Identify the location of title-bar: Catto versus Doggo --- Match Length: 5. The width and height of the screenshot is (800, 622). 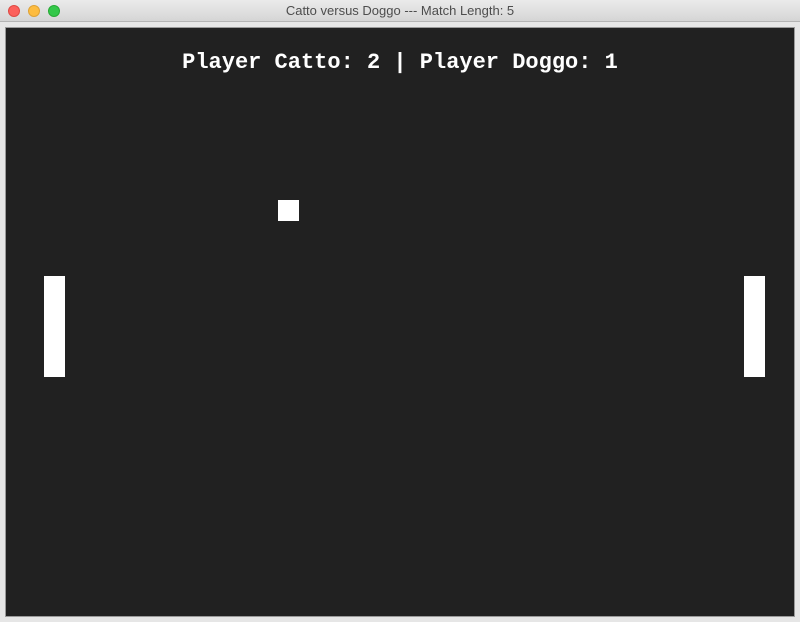
(400, 11).